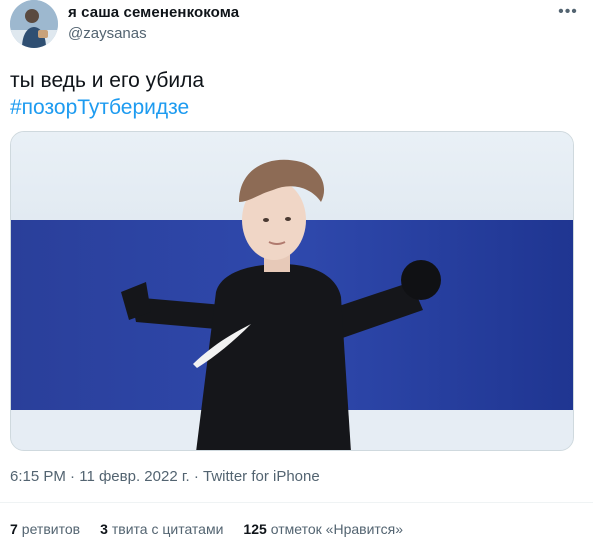 Image resolution: width=593 pixels, height=543 pixels. Describe the element at coordinates (34, 24) in the screenshot. I see `avatar` at that location.